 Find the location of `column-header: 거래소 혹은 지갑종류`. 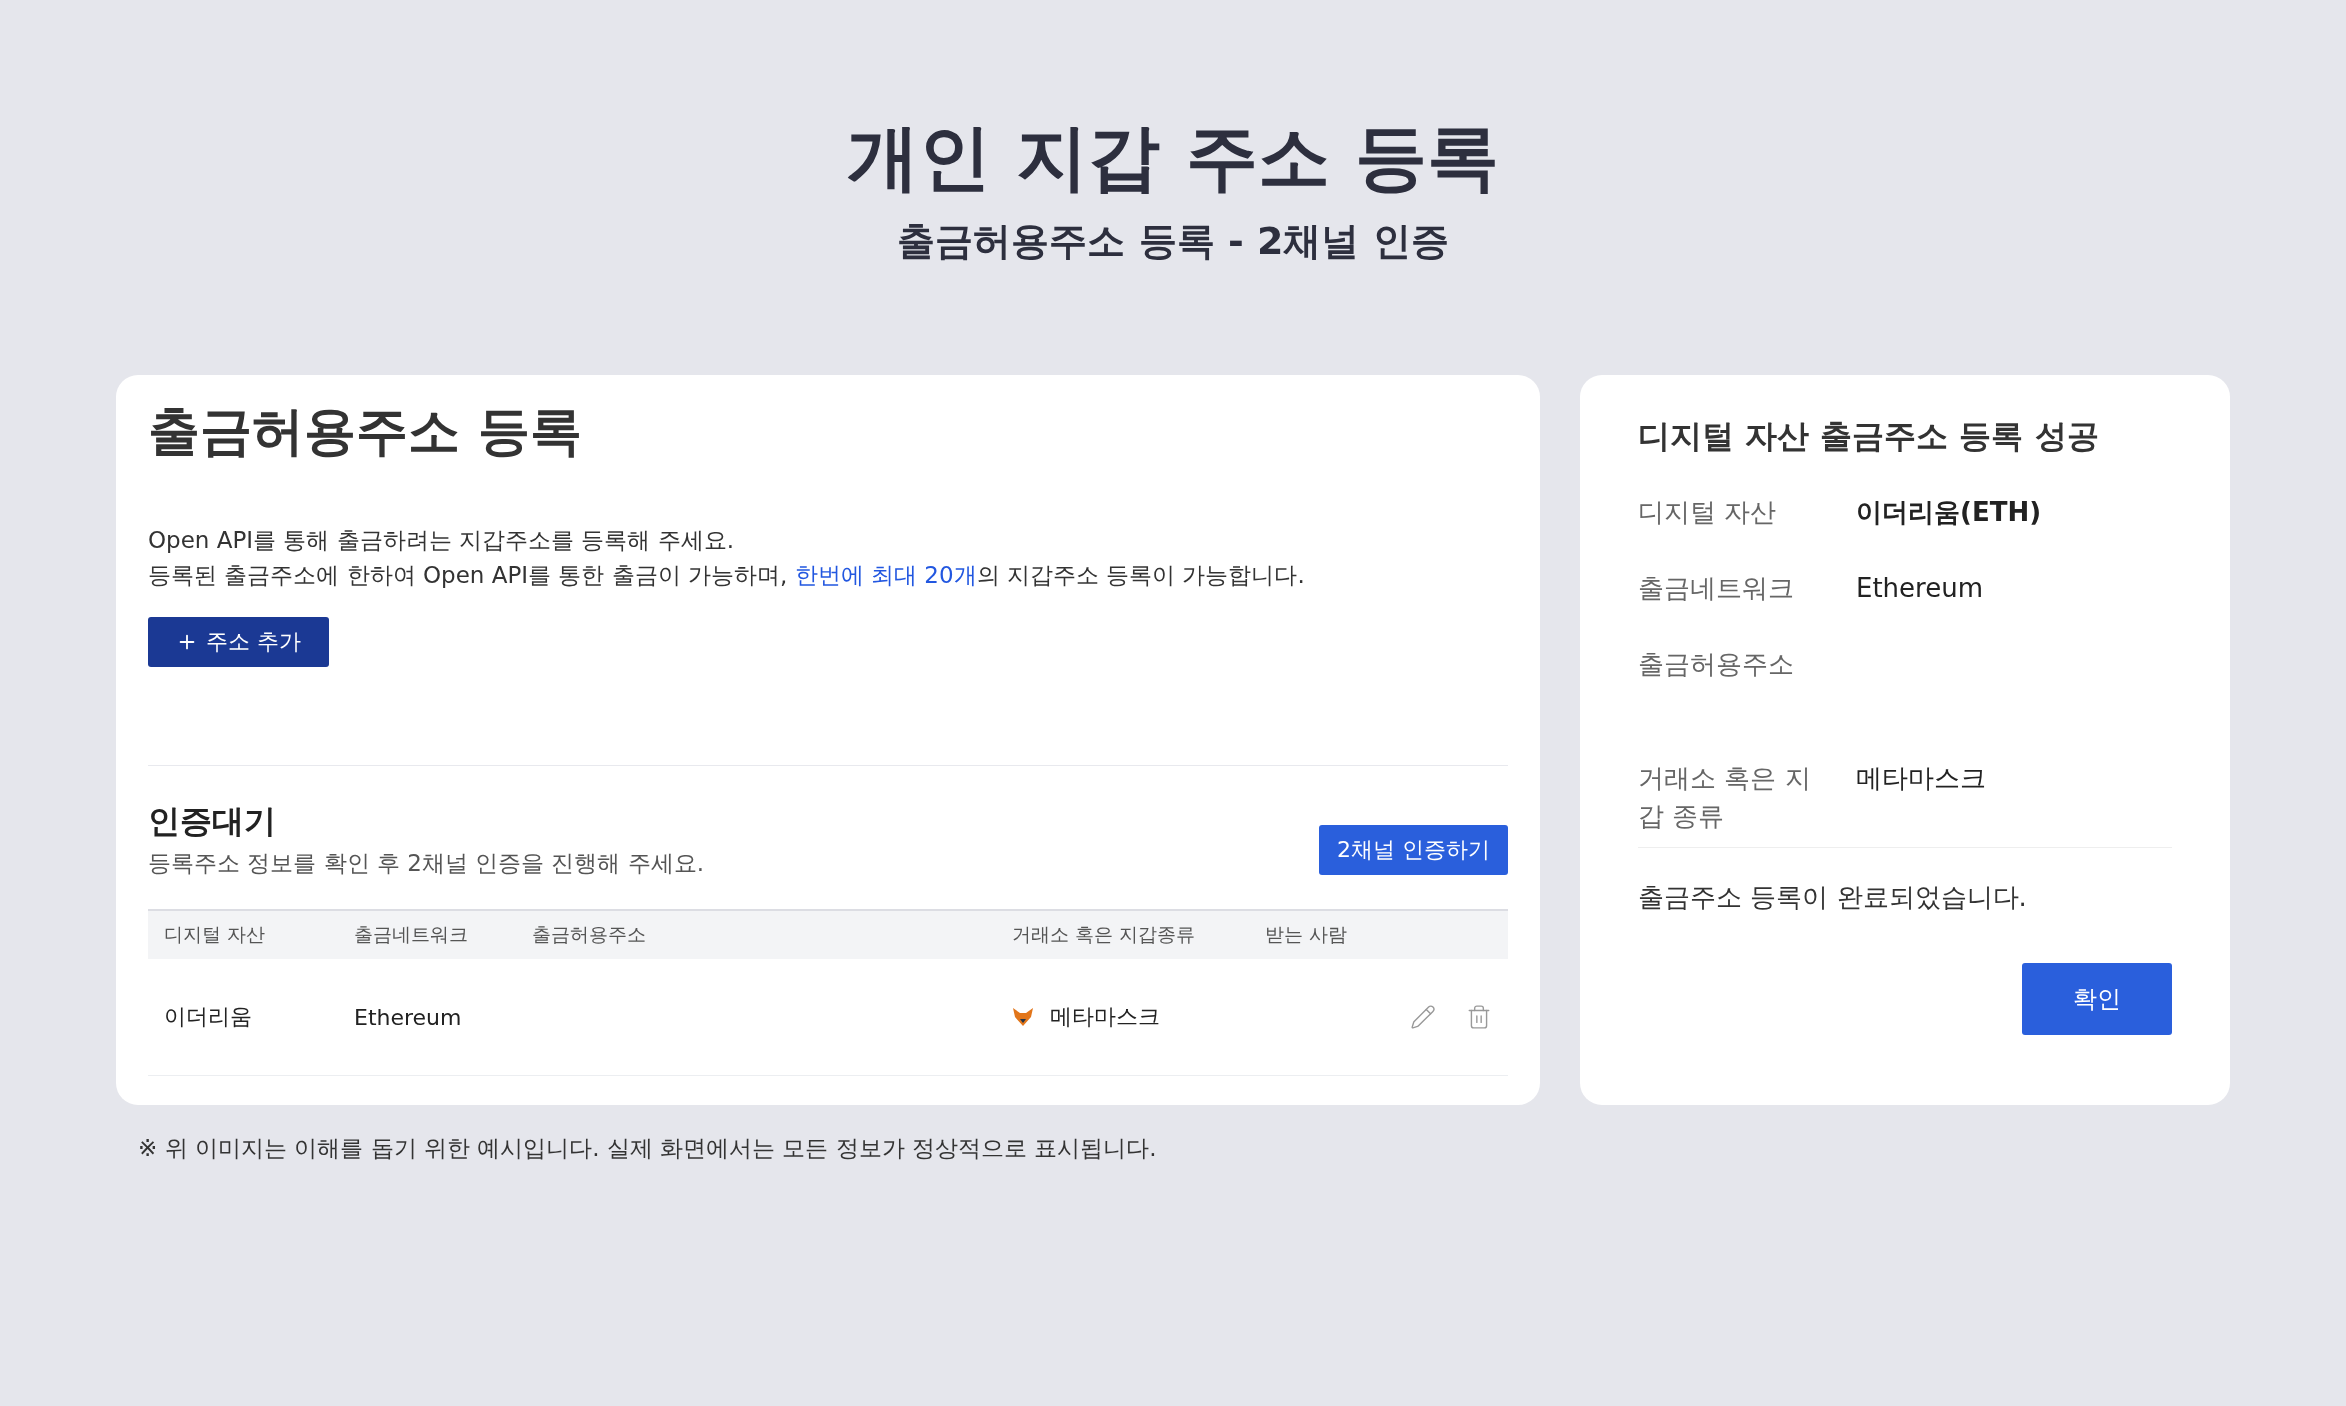

column-header: 거래소 혹은 지갑종류 is located at coordinates (1104, 934).